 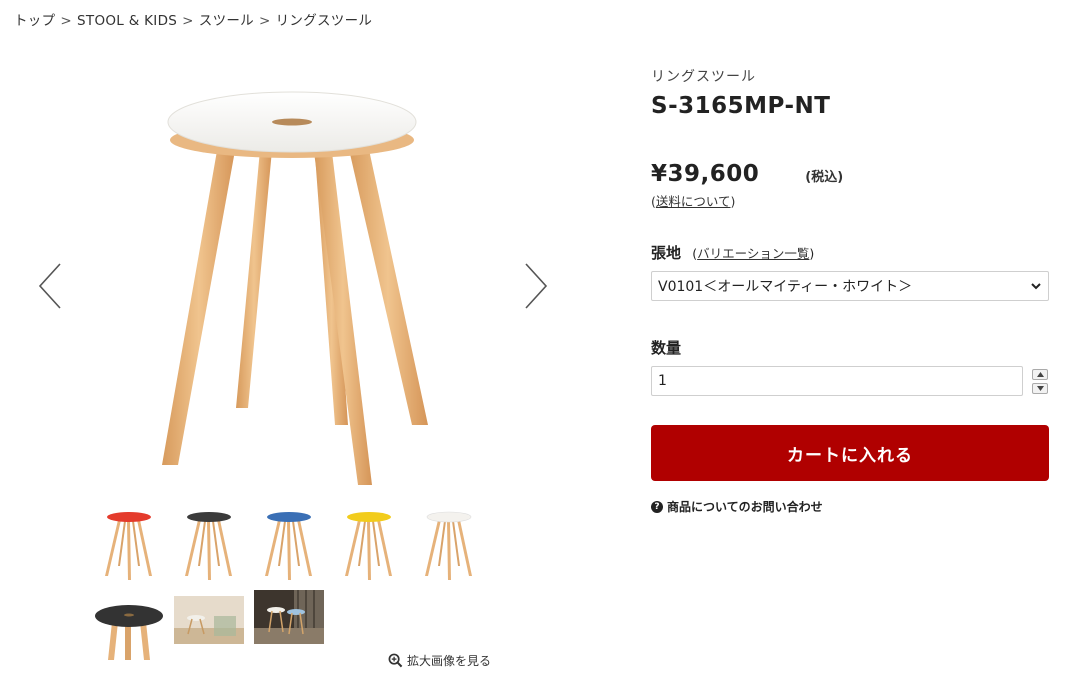 I want to click on zoom-image-label: 拡大画像を見る, so click(x=449, y=661).